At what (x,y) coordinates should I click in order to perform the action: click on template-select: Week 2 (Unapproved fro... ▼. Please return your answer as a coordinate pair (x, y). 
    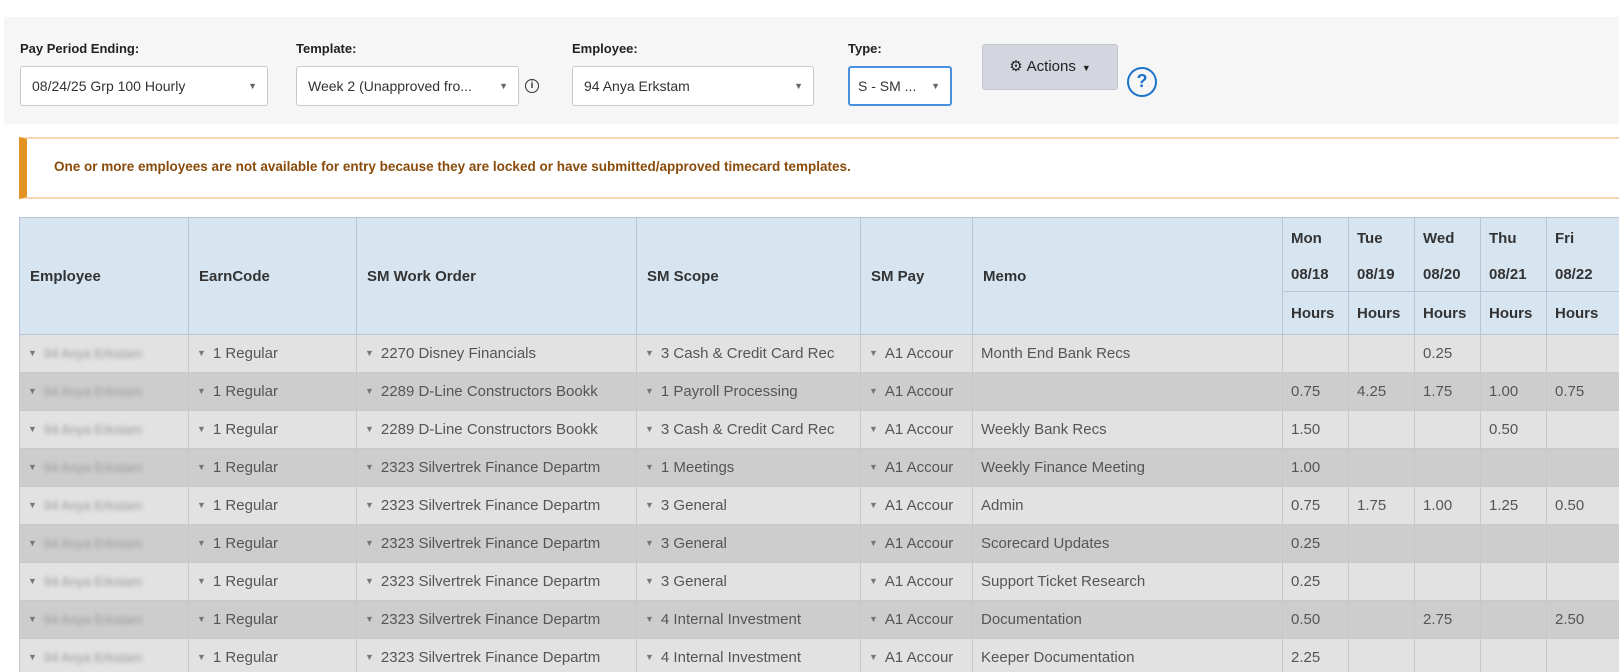
    Looking at the image, I should click on (407, 86).